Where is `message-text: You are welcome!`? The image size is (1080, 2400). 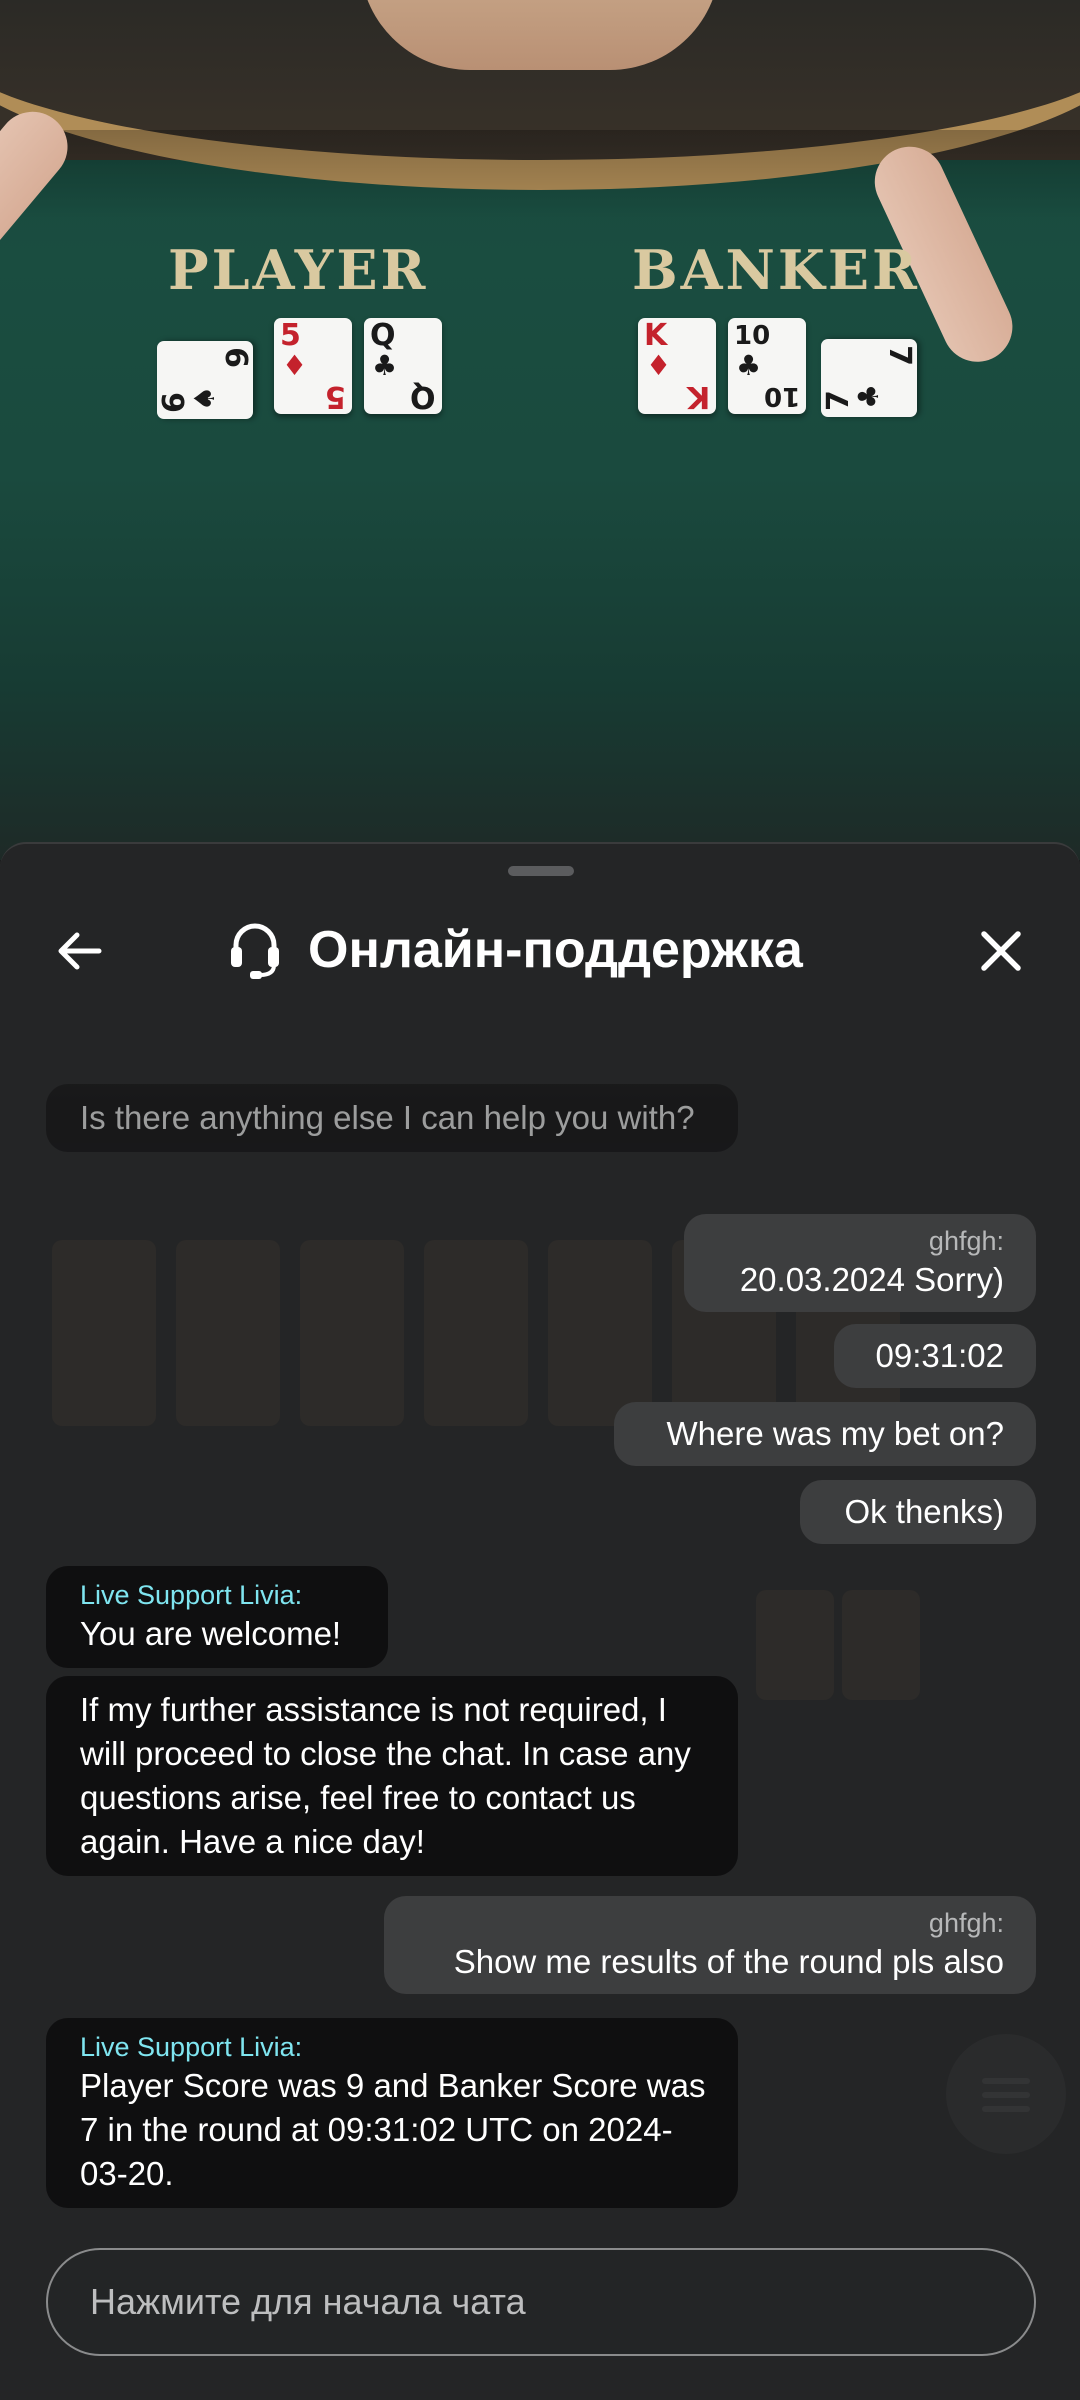
message-text: You are welcome! is located at coordinates (211, 1633).